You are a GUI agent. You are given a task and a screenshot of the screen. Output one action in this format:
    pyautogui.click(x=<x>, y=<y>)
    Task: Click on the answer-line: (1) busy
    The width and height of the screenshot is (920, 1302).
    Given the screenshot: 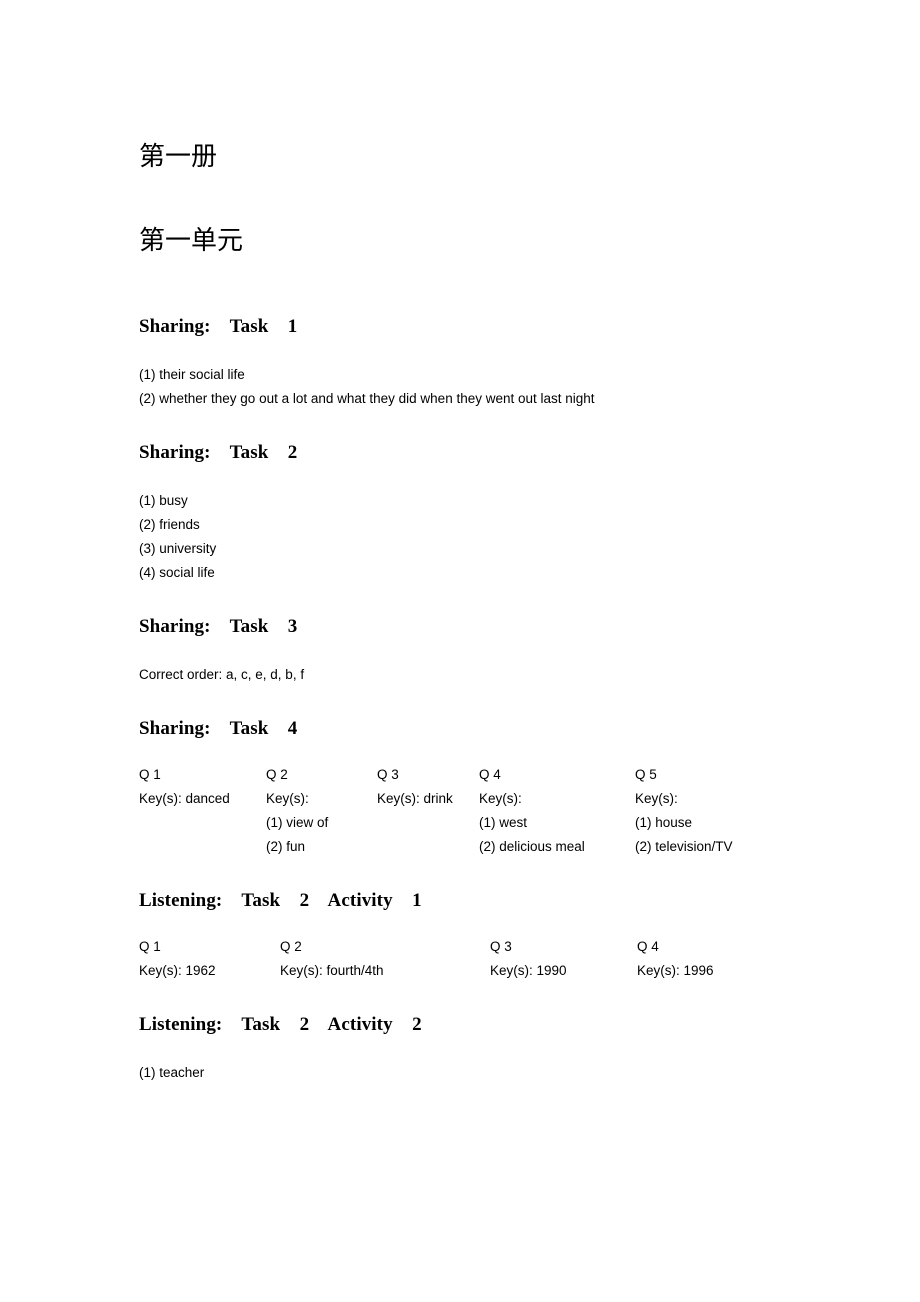 What is the action you would take?
    pyautogui.click(x=163, y=500)
    